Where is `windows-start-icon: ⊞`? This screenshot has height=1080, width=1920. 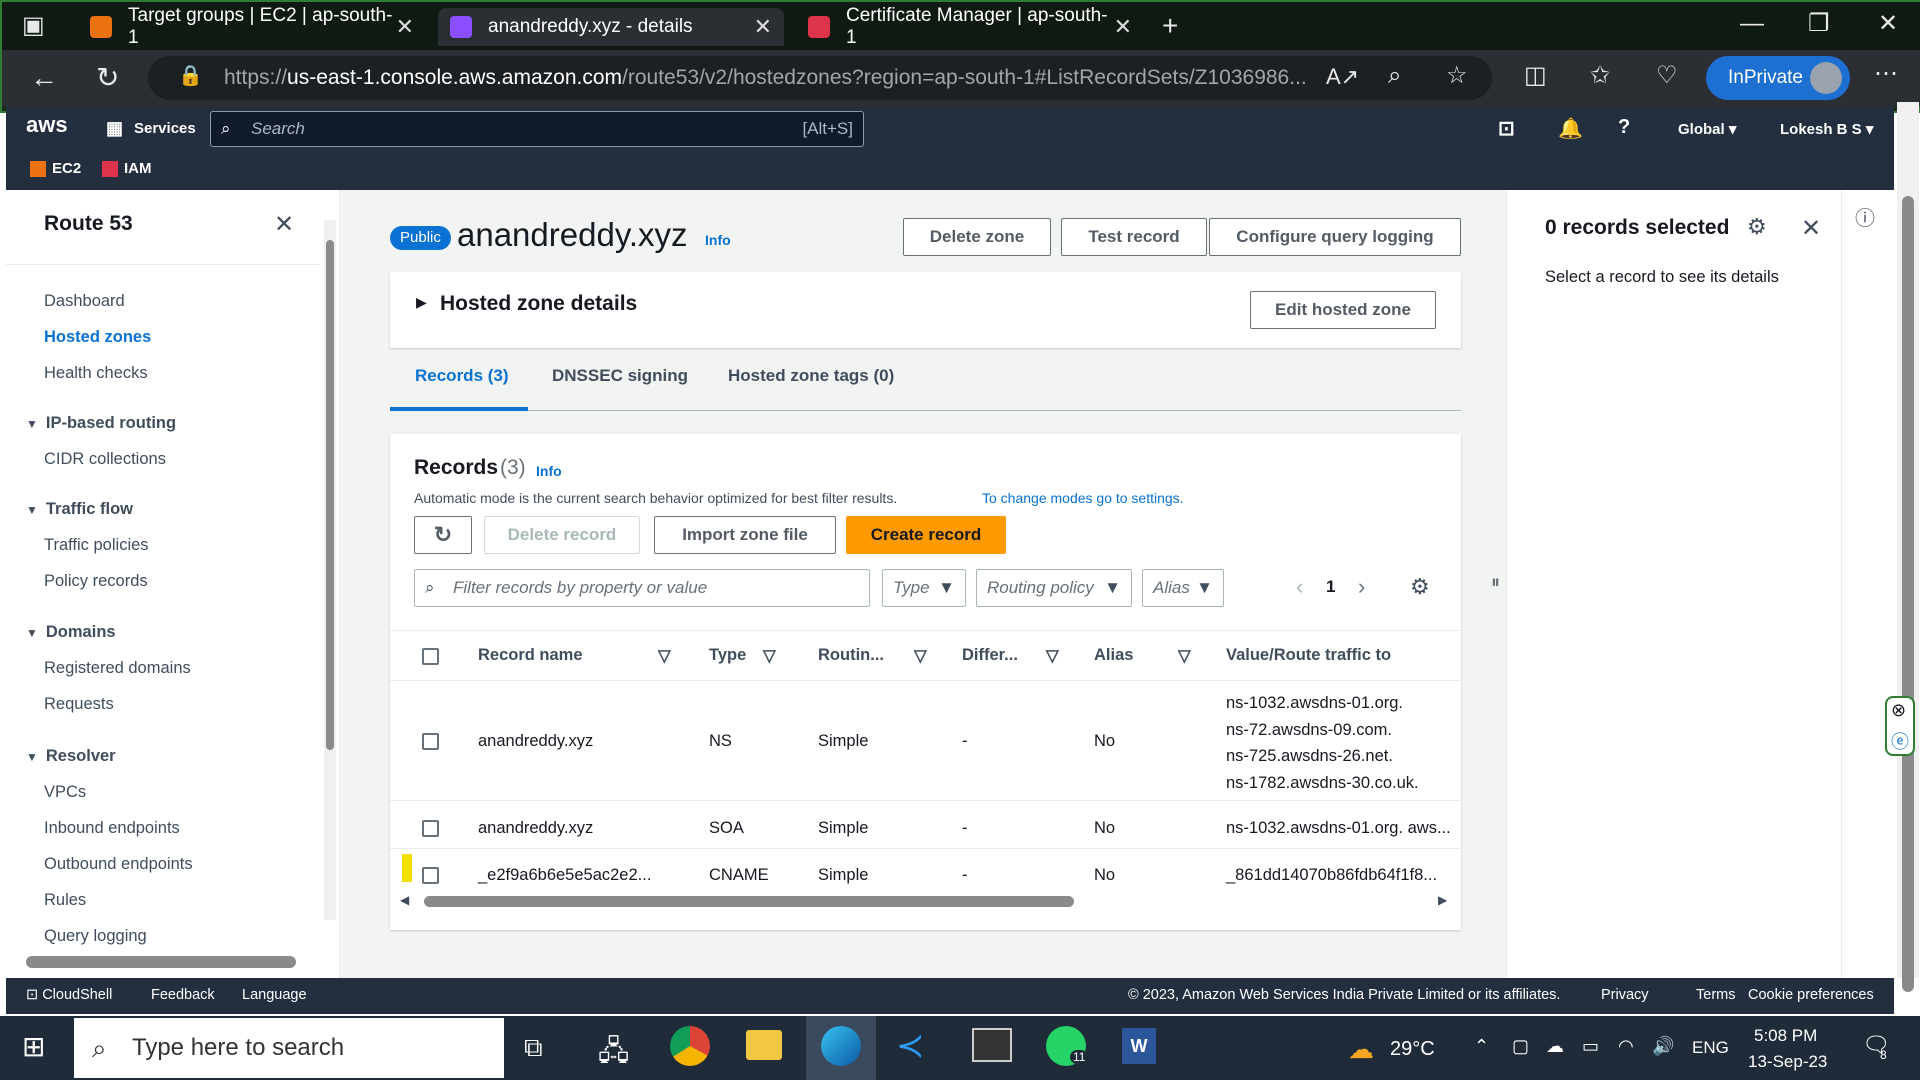 windows-start-icon: ⊞ is located at coordinates (33, 1046).